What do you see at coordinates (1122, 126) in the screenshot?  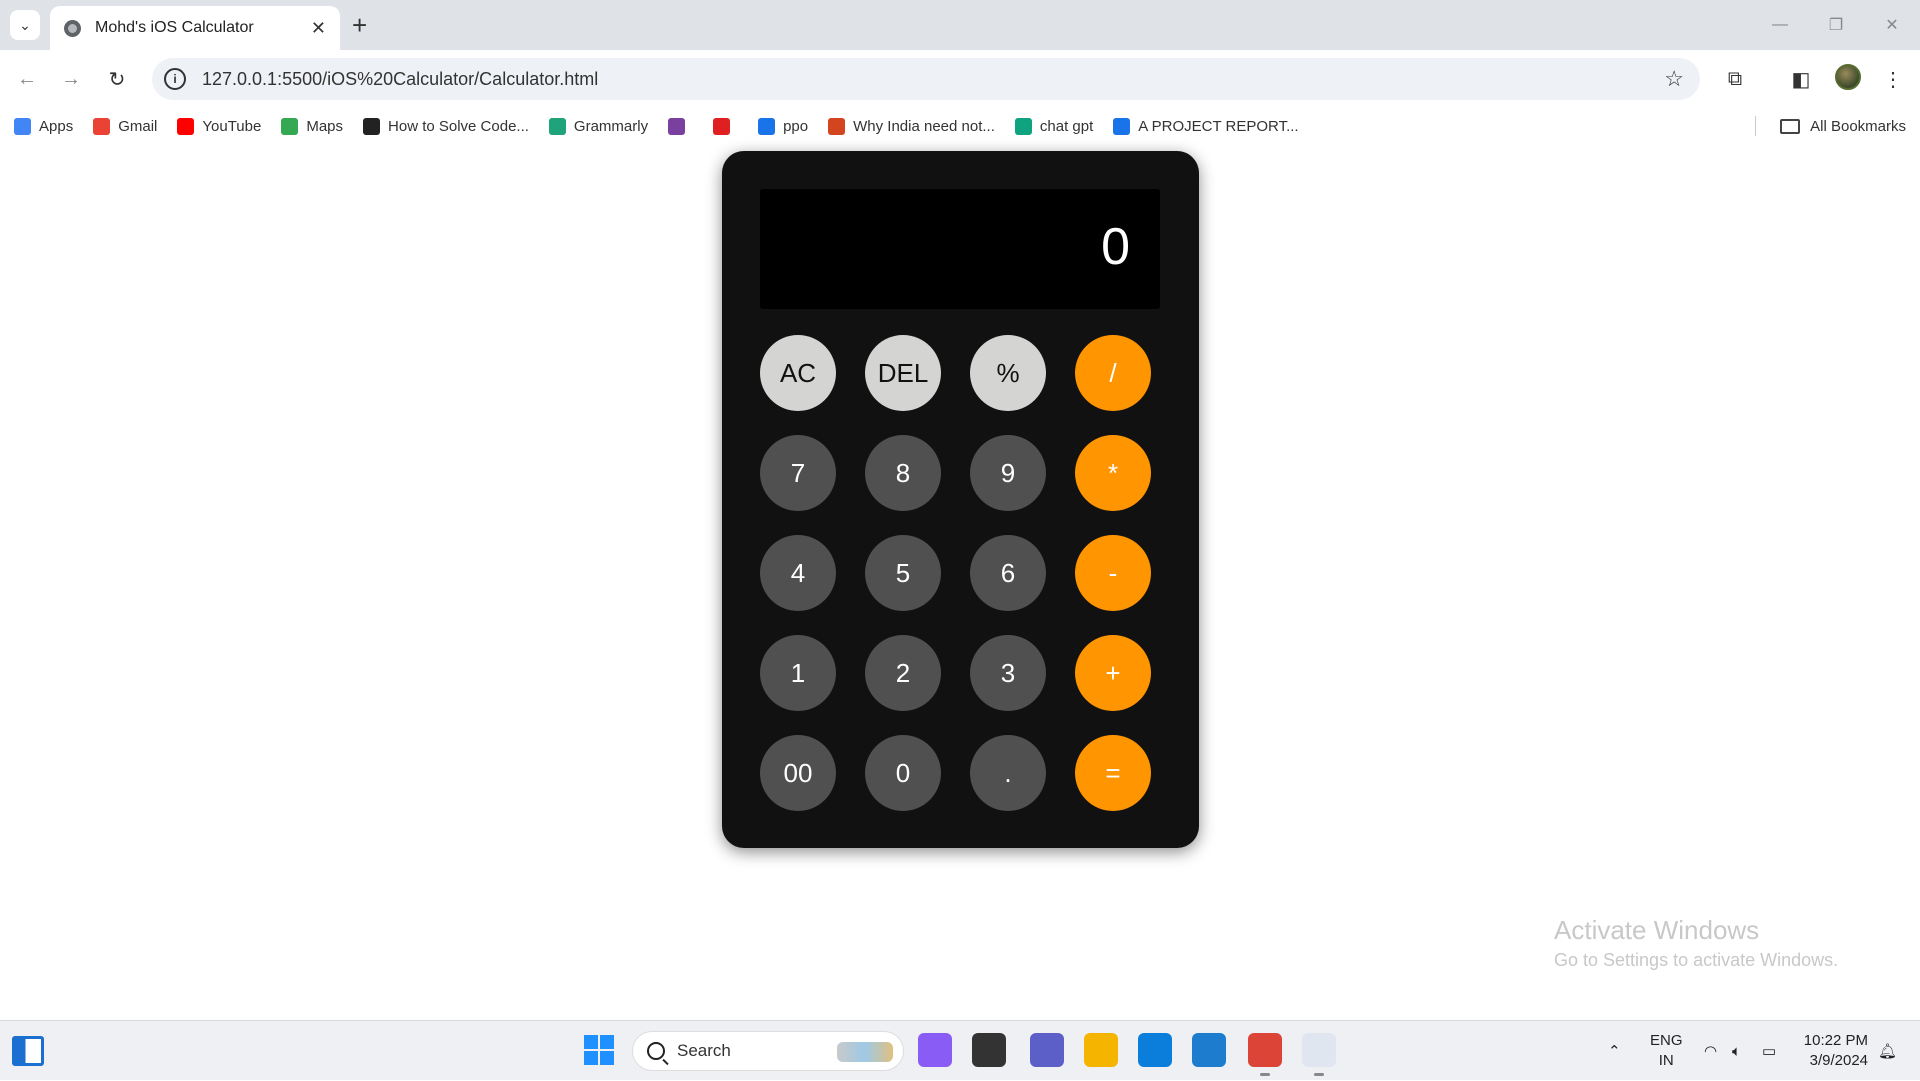 I see `doc-icon` at bounding box center [1122, 126].